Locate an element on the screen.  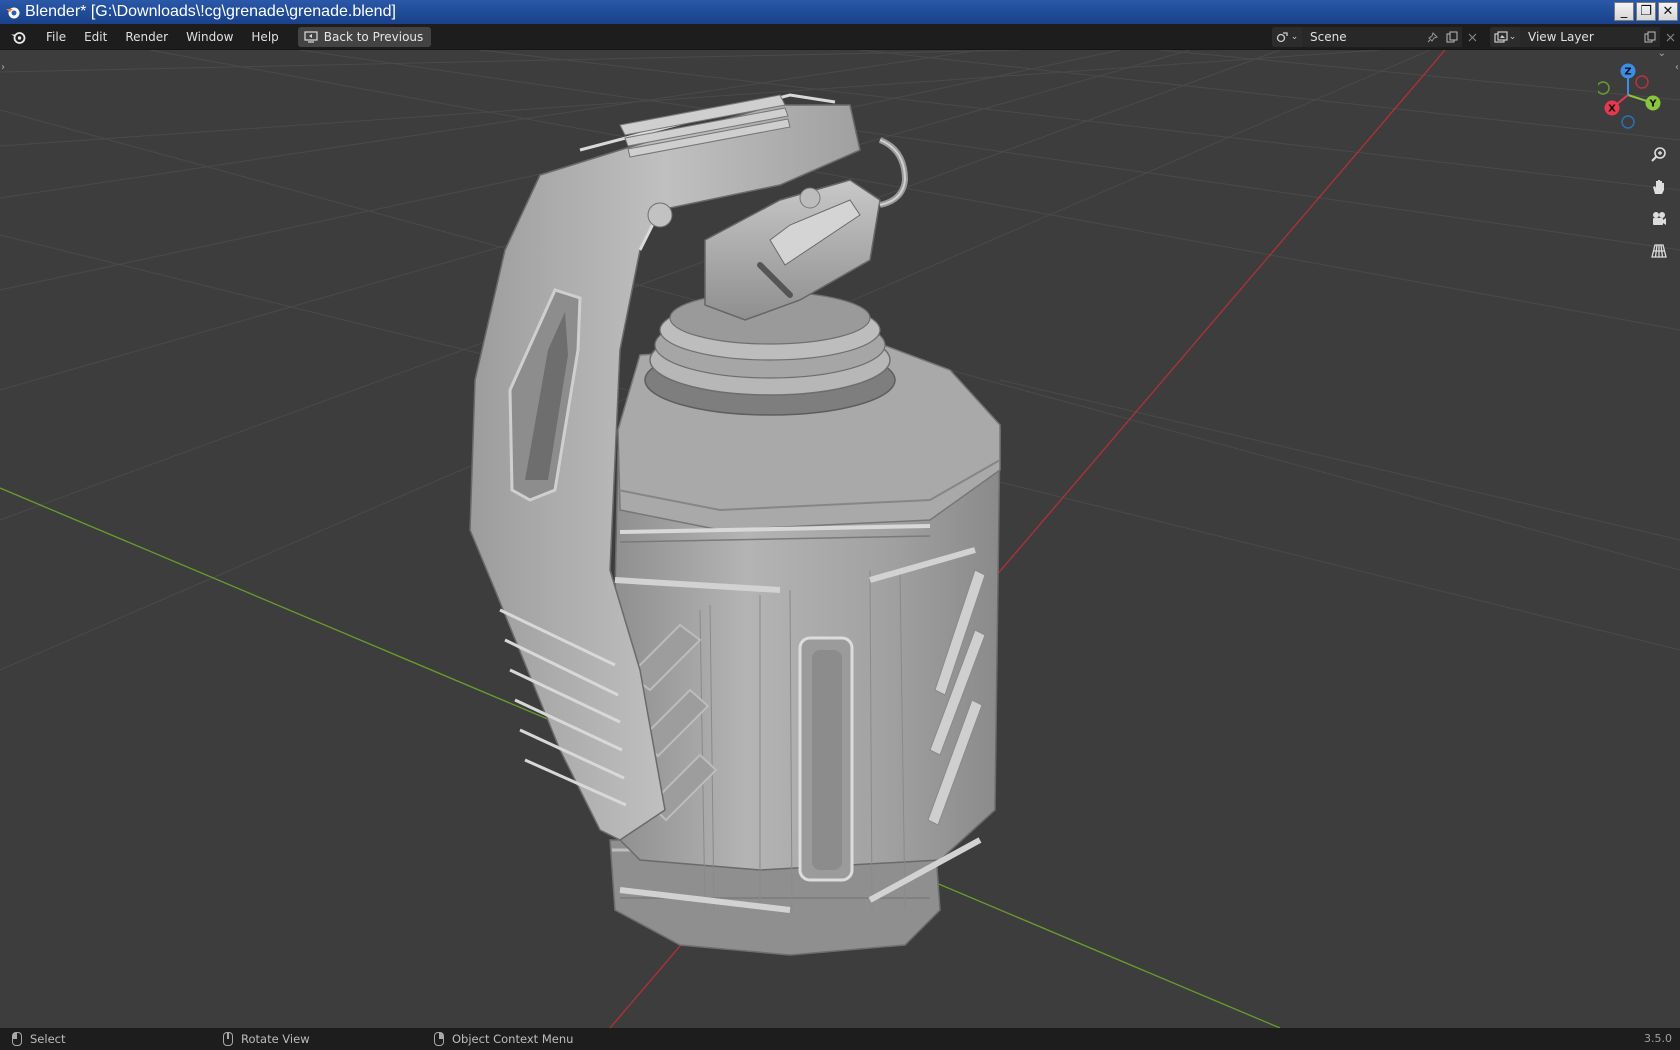
blender-menu-icon is located at coordinates (18, 37).